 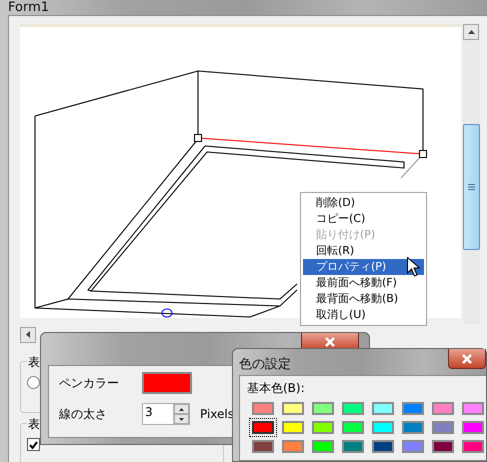 What do you see at coordinates (33, 444) in the screenshot?
I see `checkbox` at bounding box center [33, 444].